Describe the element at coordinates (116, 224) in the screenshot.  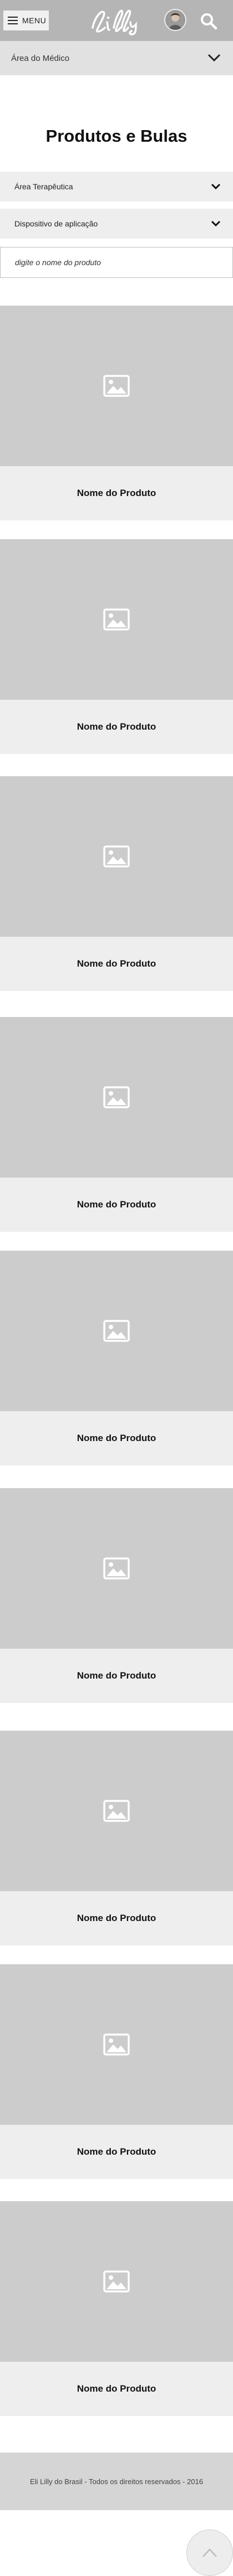
I see `filter-application-device: Dispositivo de aplicação` at that location.